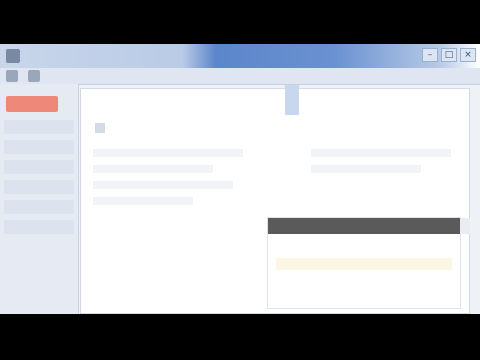 This screenshot has height=360, width=480. Describe the element at coordinates (292, 100) in the screenshot. I see `pane-splitter` at that location.